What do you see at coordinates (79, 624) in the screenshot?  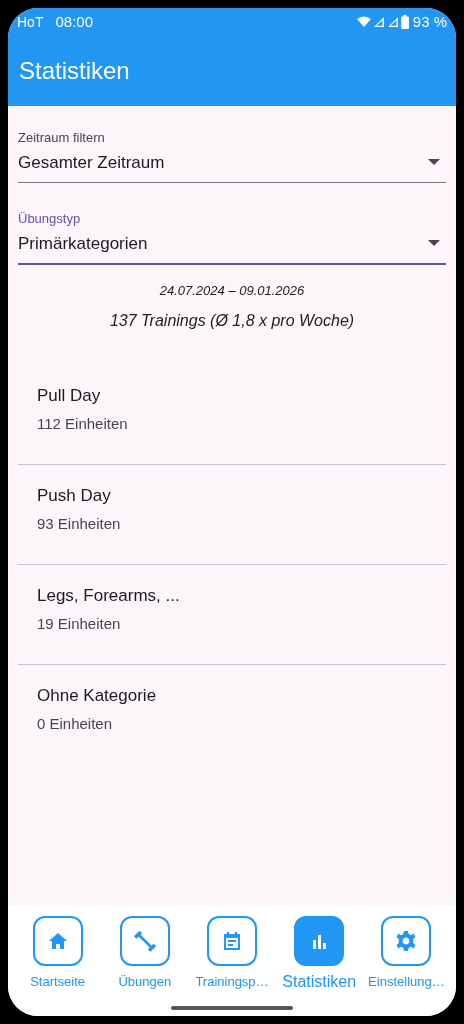 I see `category-count: 19 Einheiten` at bounding box center [79, 624].